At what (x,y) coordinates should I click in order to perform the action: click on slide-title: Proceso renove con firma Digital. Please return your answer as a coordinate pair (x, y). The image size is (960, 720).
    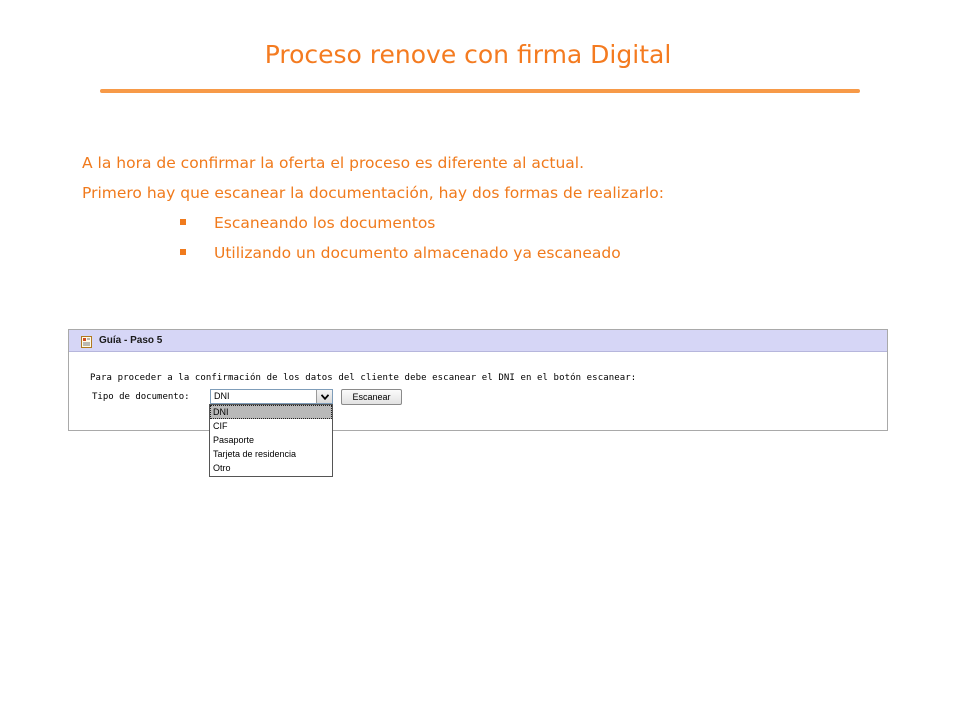
    Looking at the image, I should click on (468, 54).